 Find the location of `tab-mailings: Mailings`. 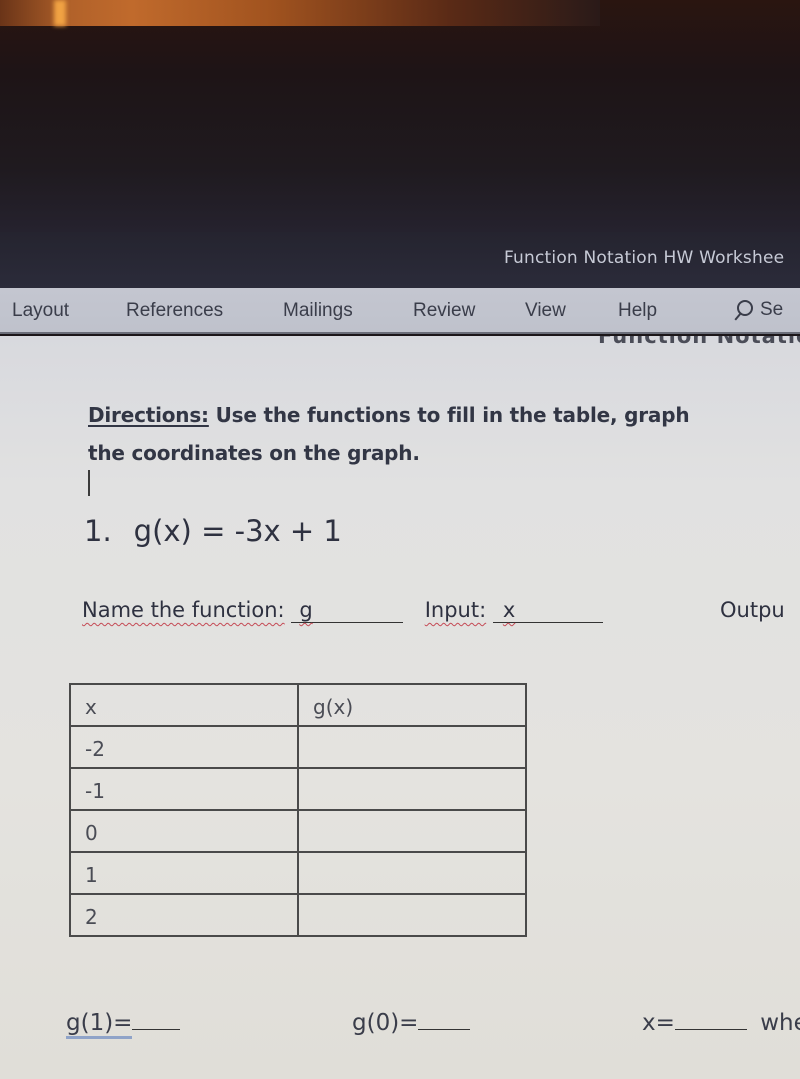

tab-mailings: Mailings is located at coordinates (318, 311).